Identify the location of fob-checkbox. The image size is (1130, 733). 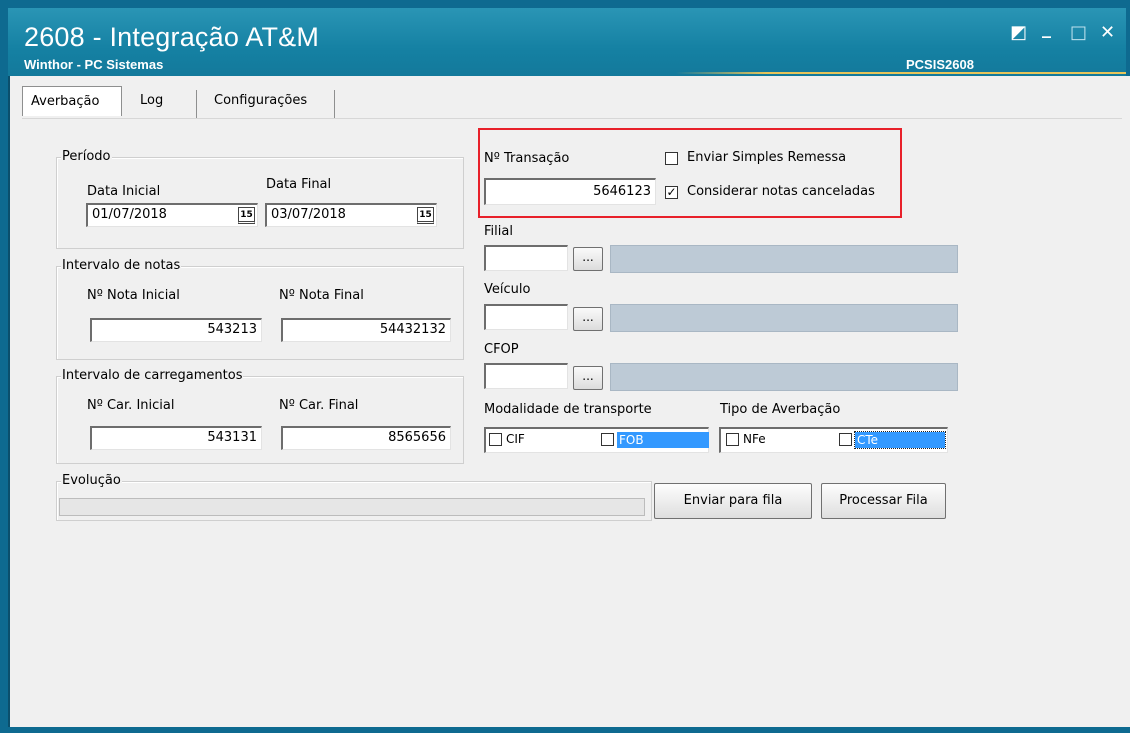
(607, 439).